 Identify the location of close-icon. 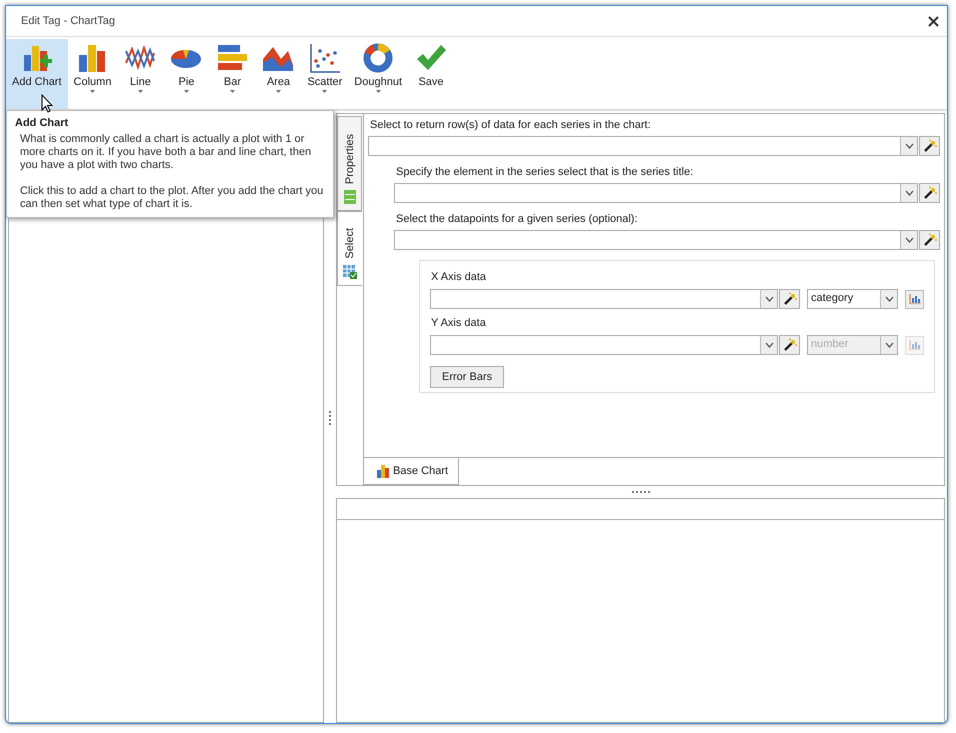
(933, 21).